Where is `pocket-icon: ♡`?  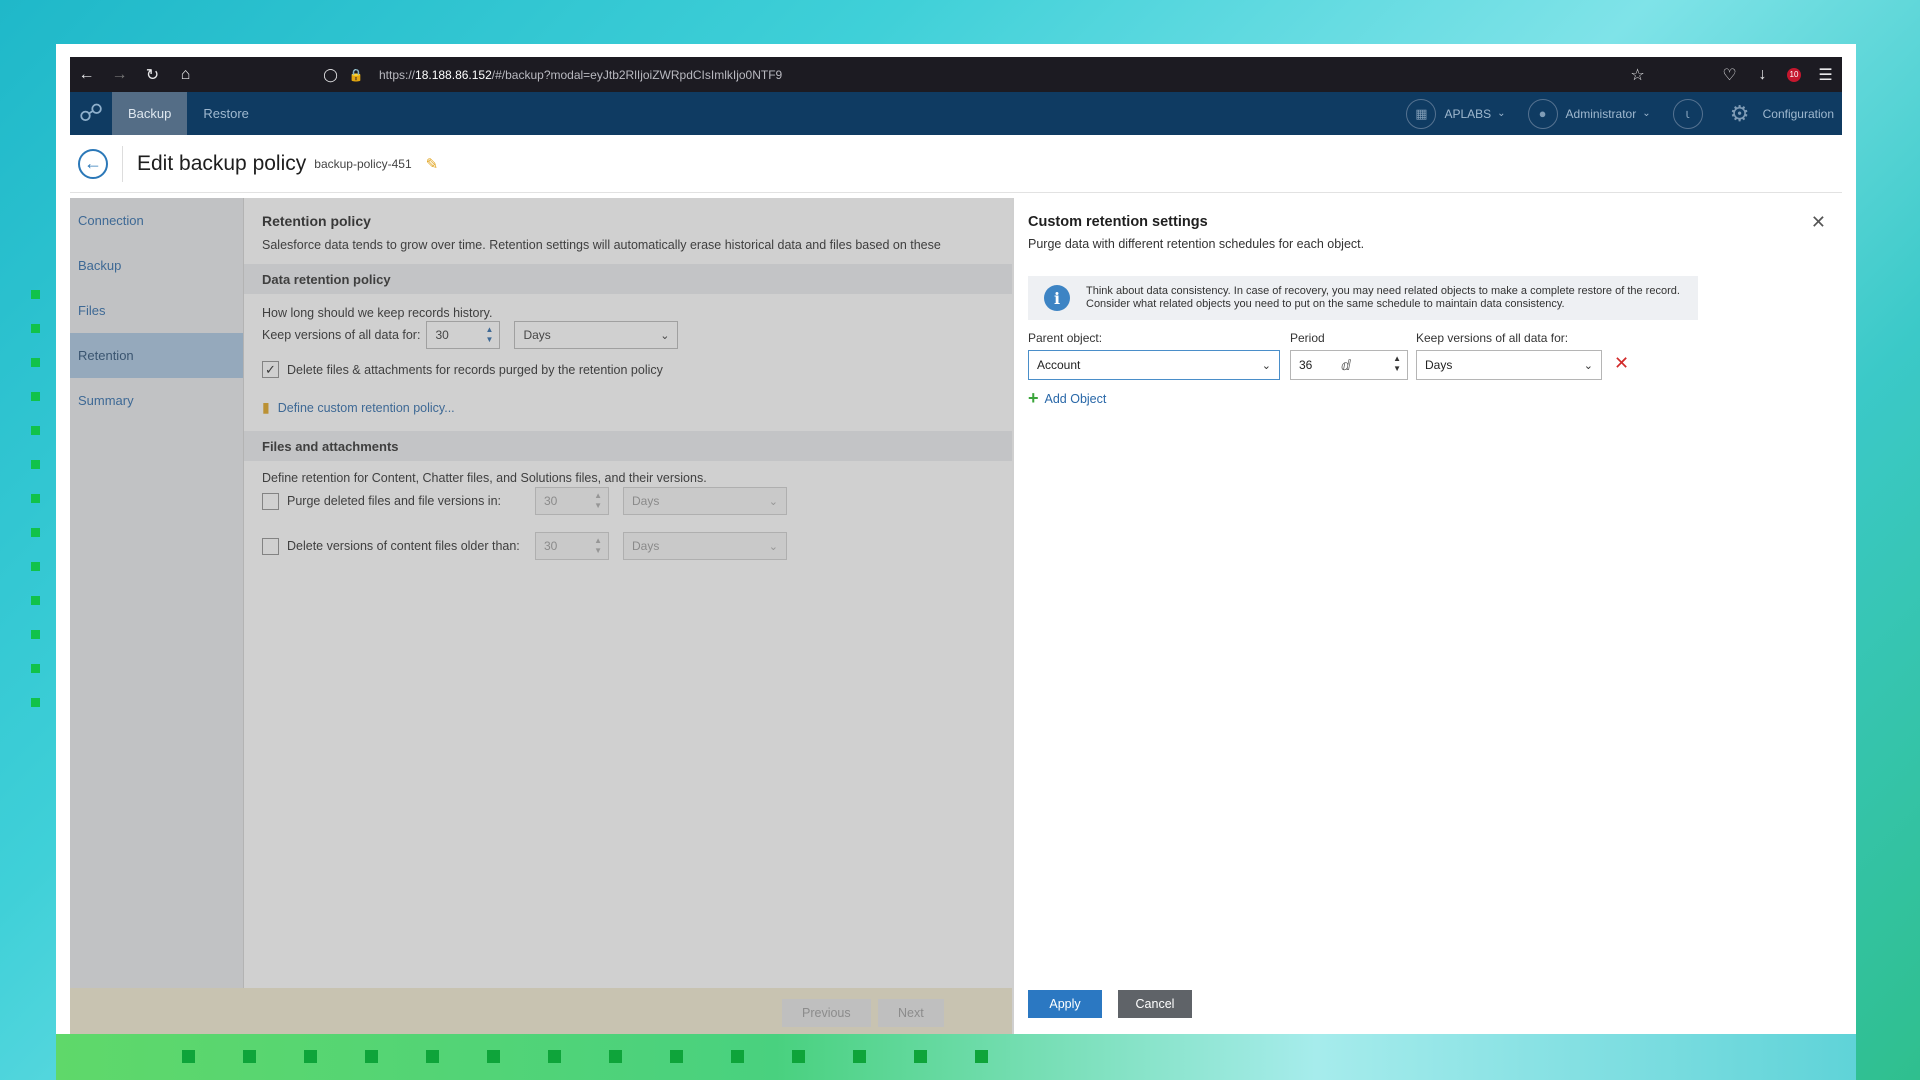
pocket-icon: ♡ is located at coordinates (1729, 75).